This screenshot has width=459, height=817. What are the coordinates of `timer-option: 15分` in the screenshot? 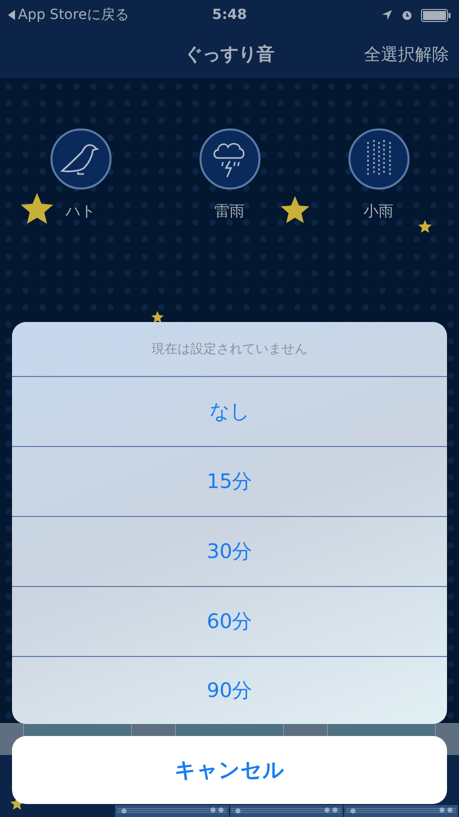 It's located at (229, 482).